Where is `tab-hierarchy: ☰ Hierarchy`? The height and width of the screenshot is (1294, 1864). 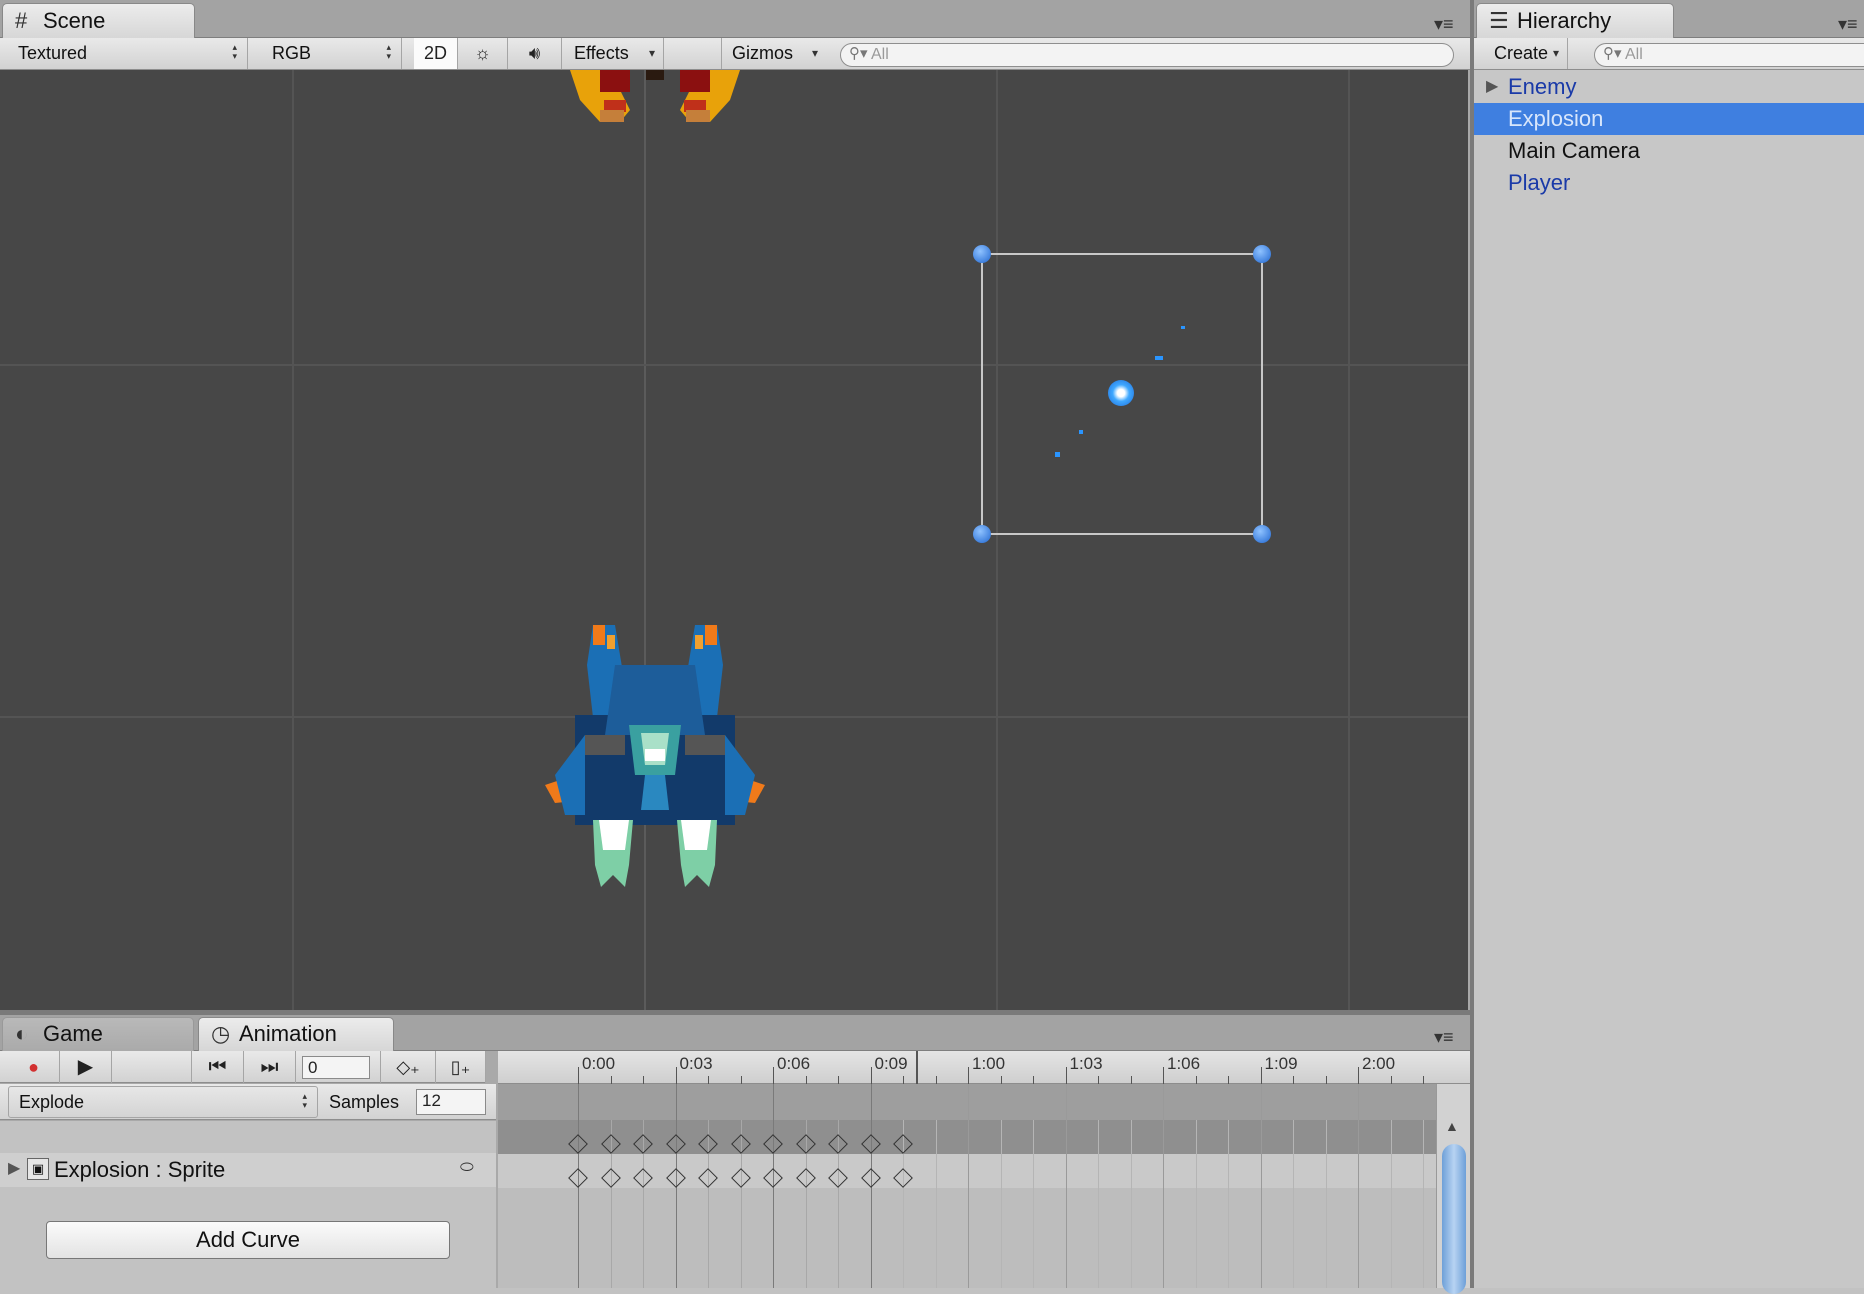
tab-hierarchy: ☰ Hierarchy is located at coordinates (1575, 21).